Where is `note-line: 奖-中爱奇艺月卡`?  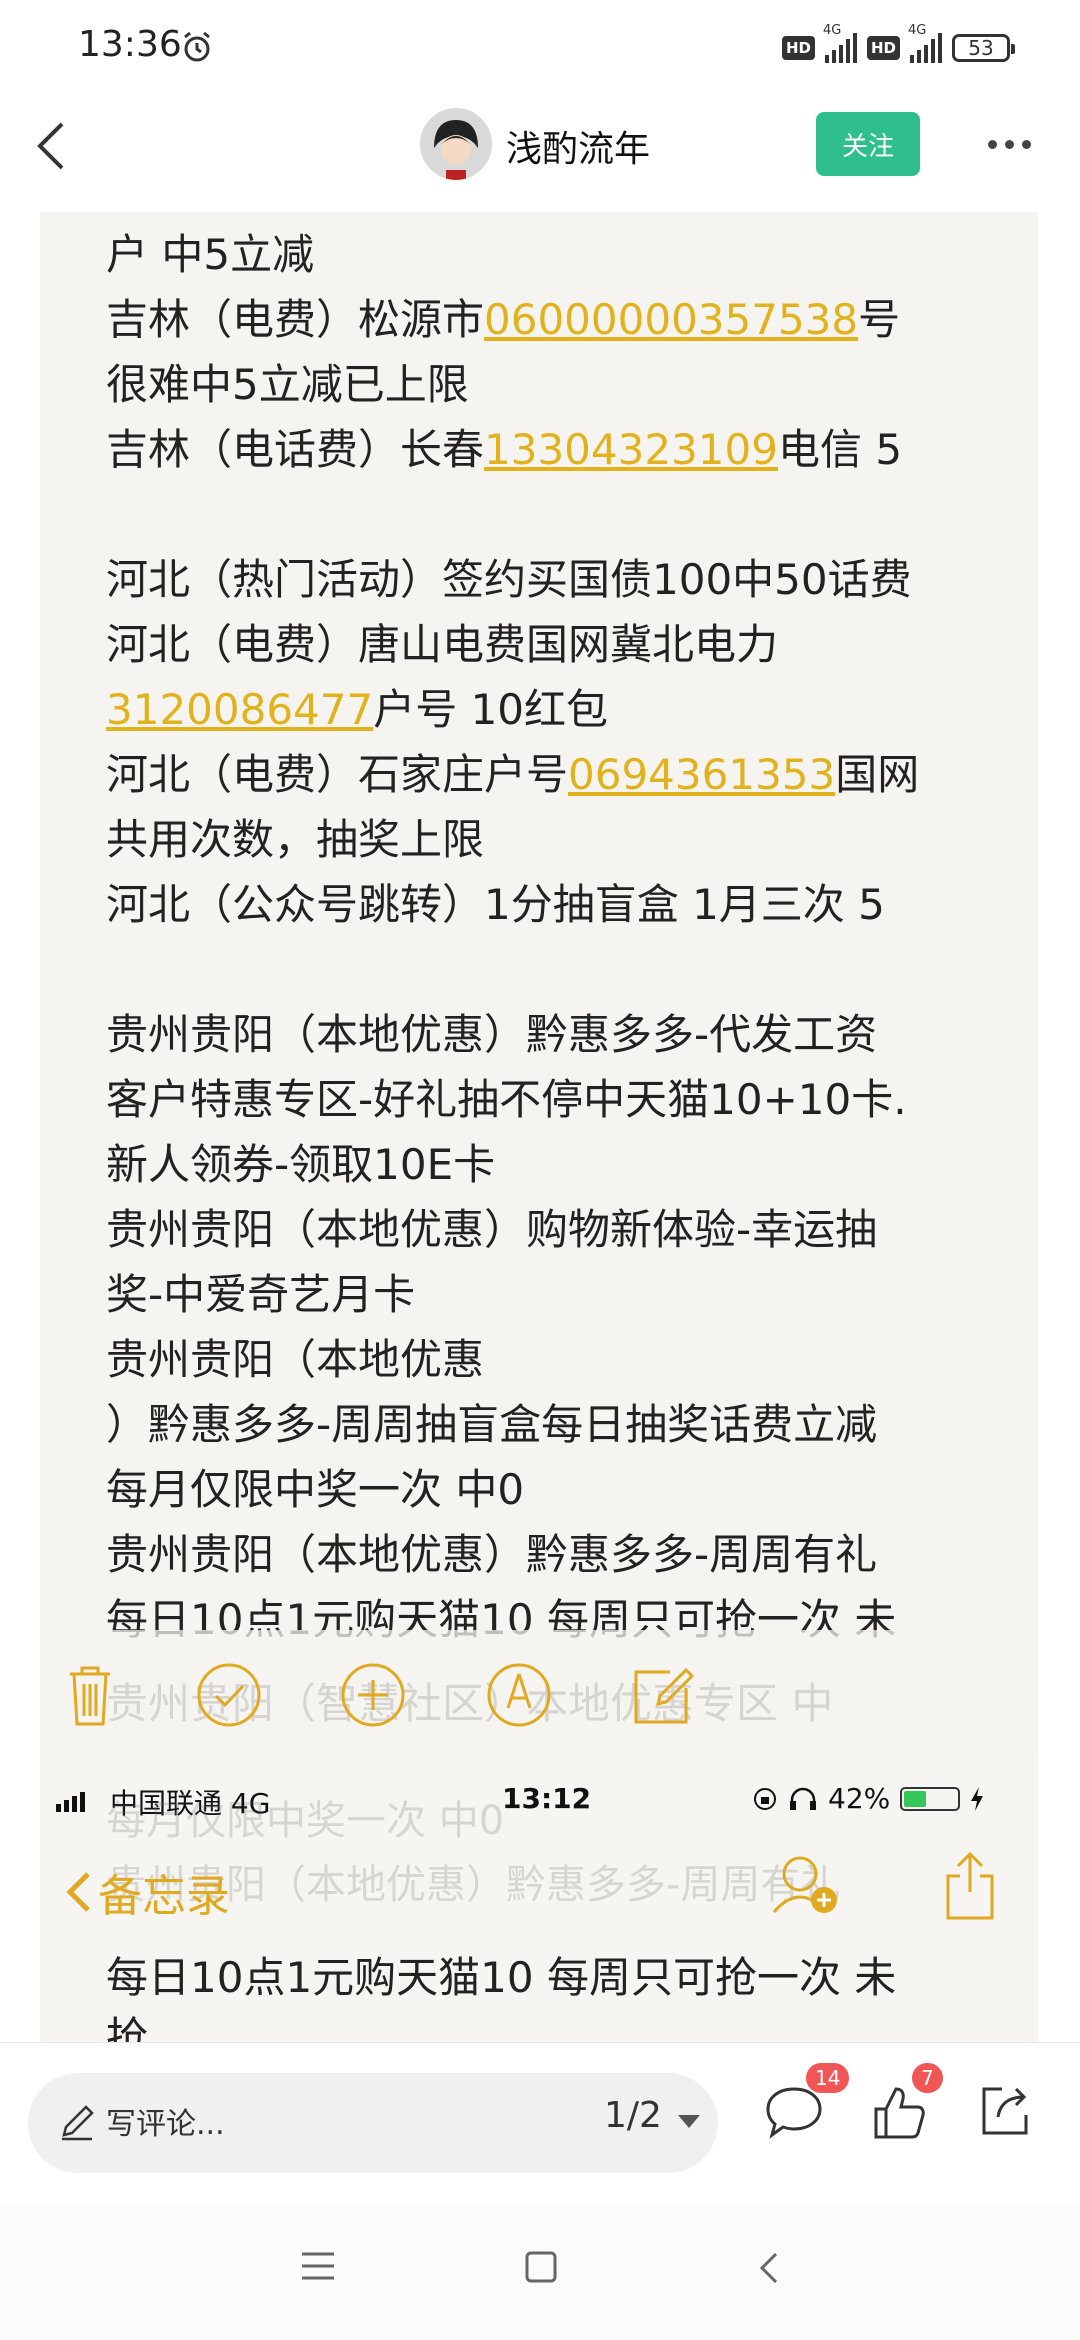 note-line: 奖-中爱奇艺月卡 is located at coordinates (566, 1294).